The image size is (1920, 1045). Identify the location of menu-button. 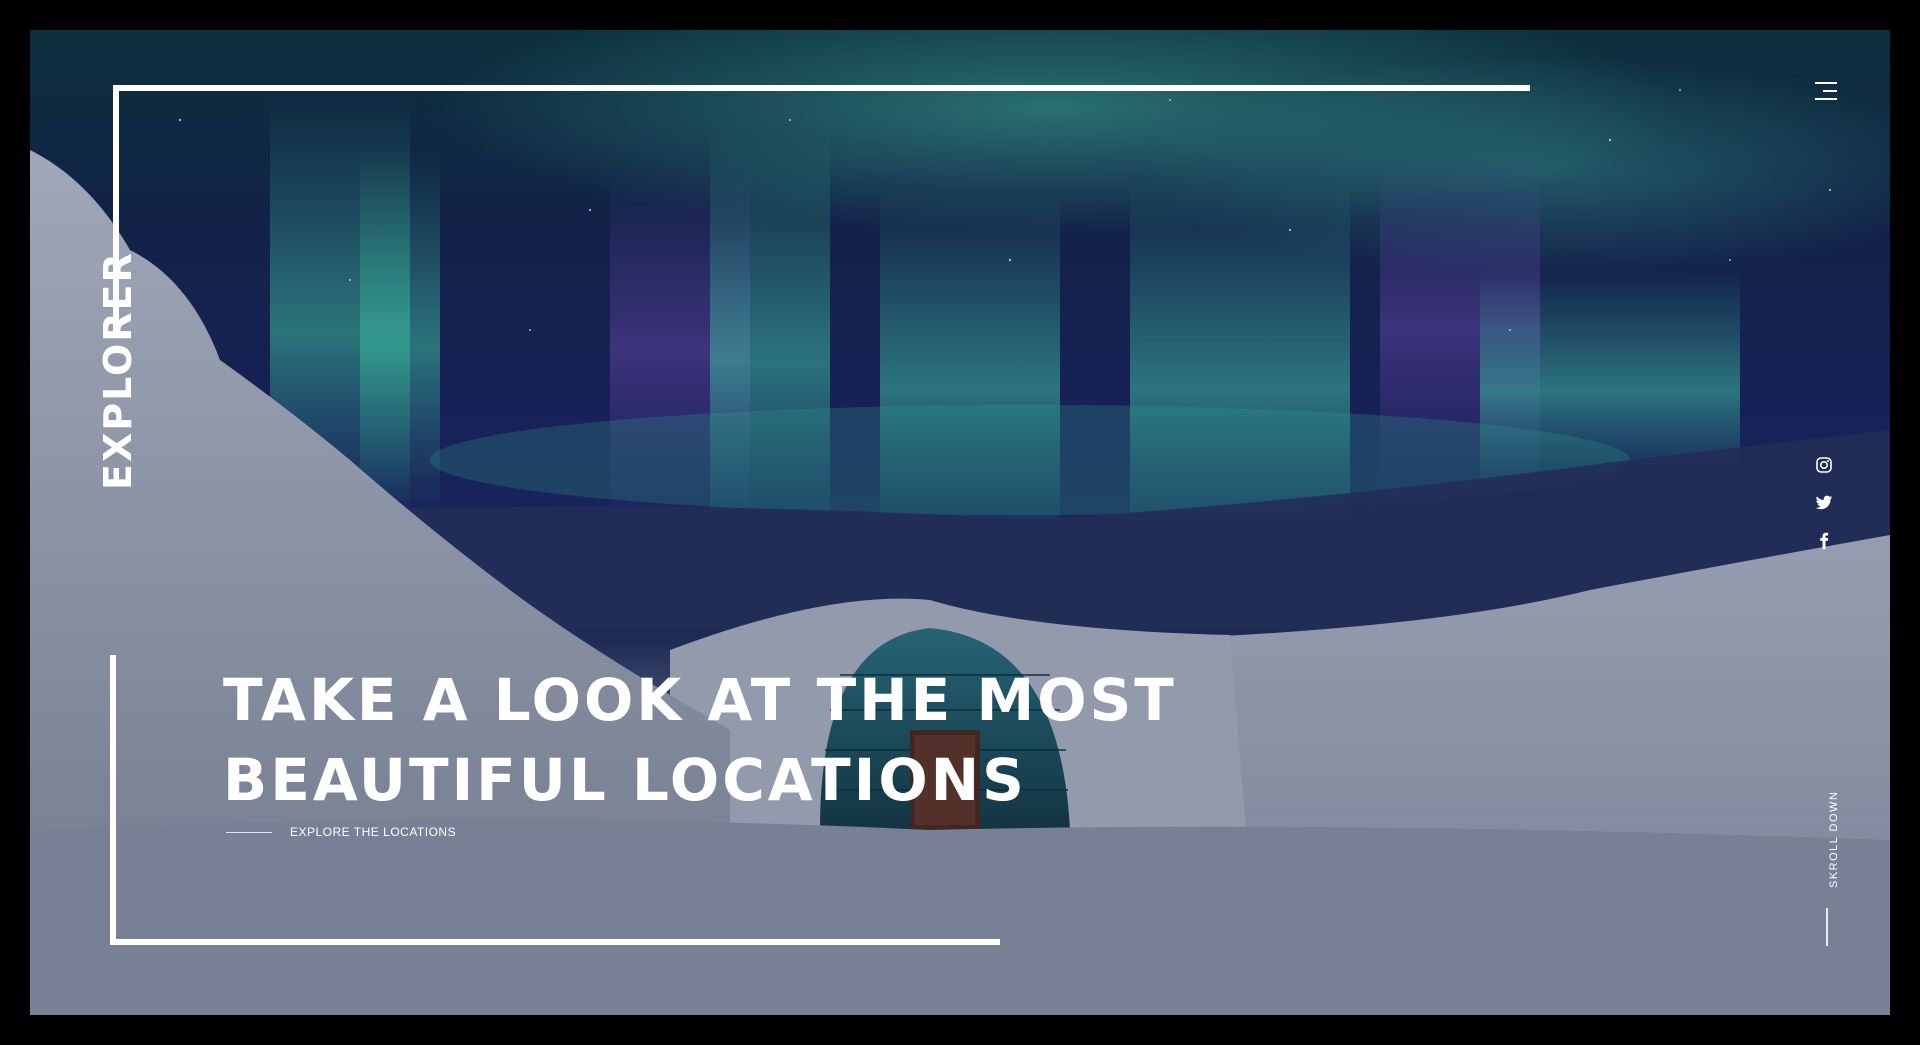
(1826, 92).